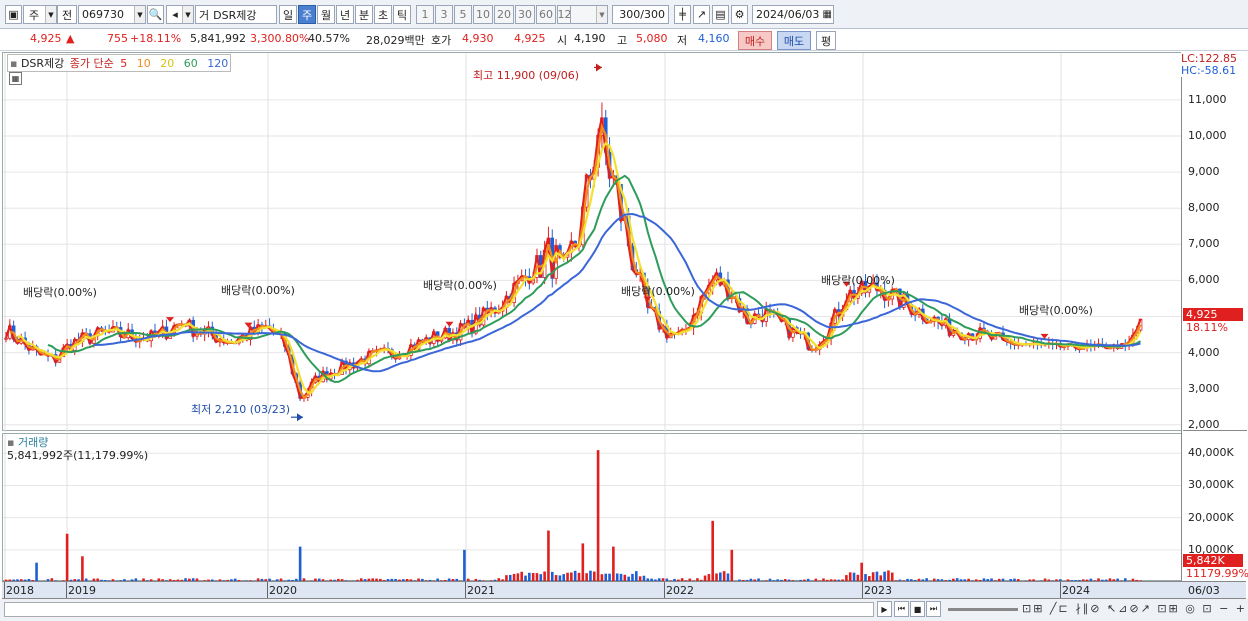  Describe the element at coordinates (983, 609) in the screenshot. I see `zoom-slider` at that location.